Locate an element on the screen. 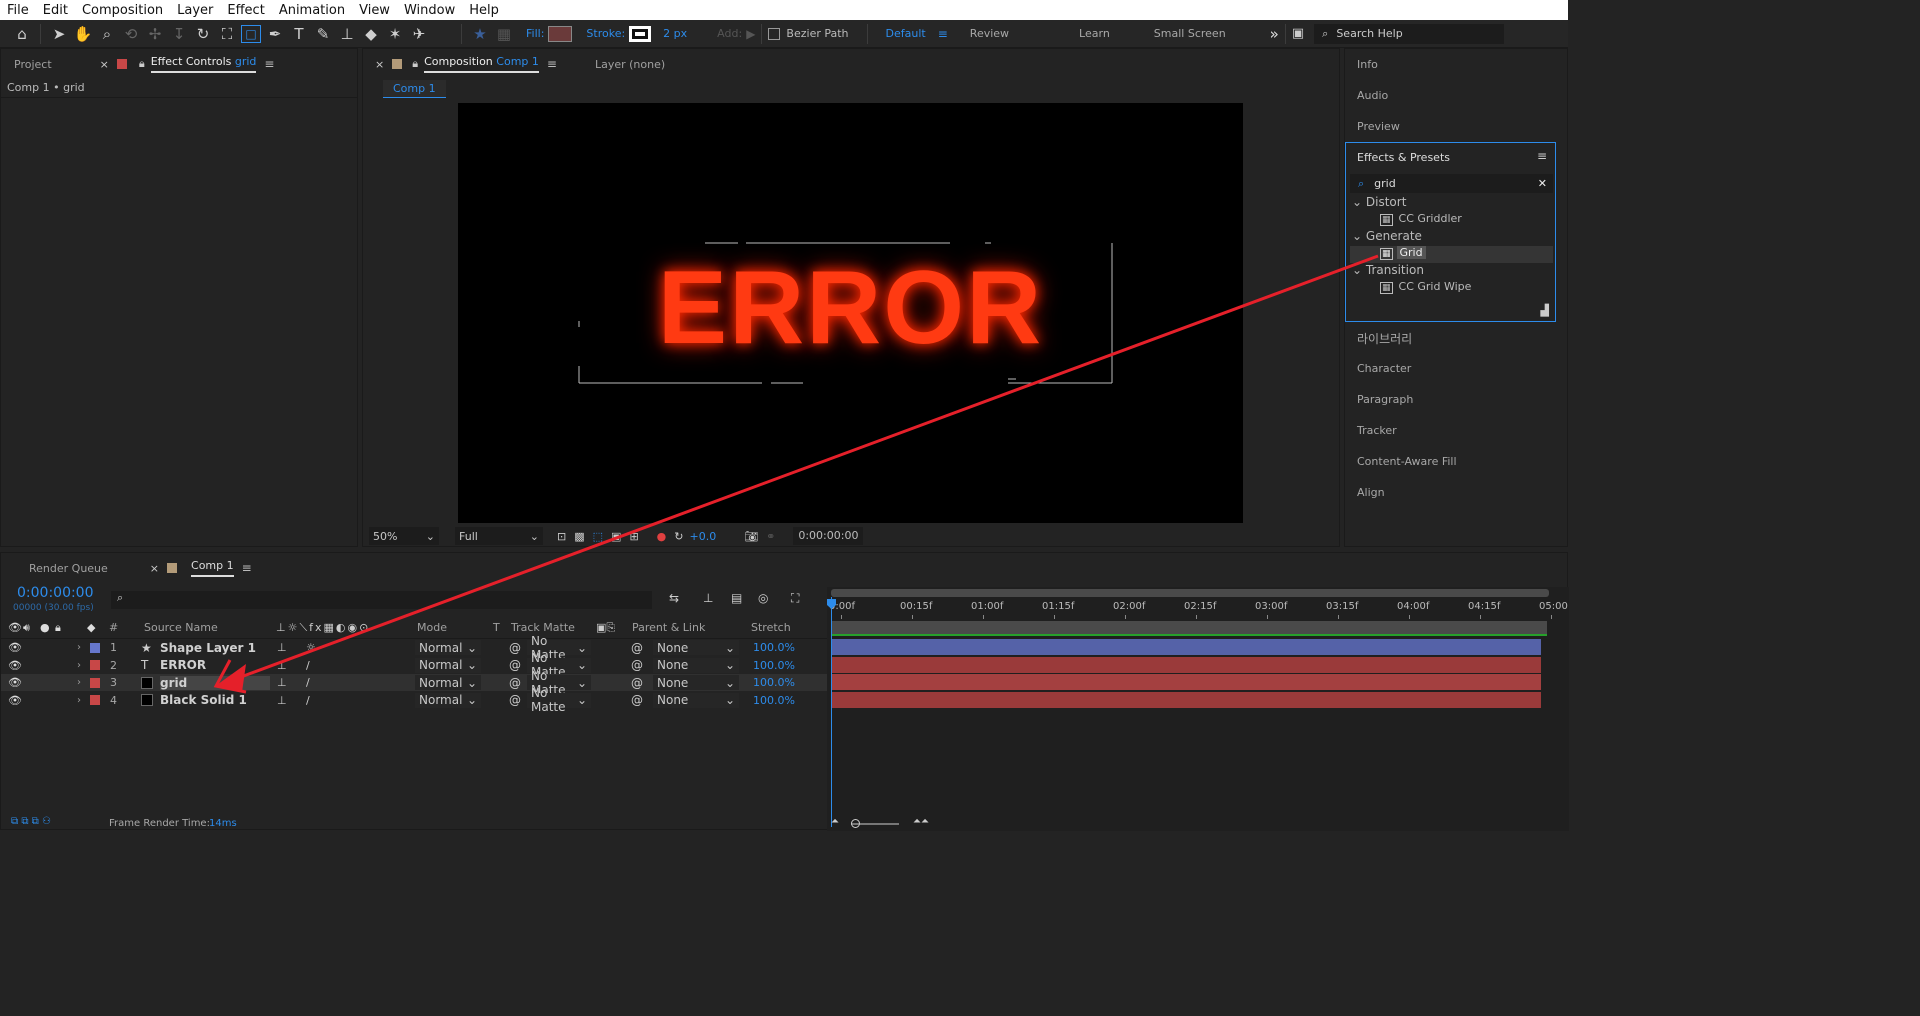  layer-name: ERROR is located at coordinates (183, 665).